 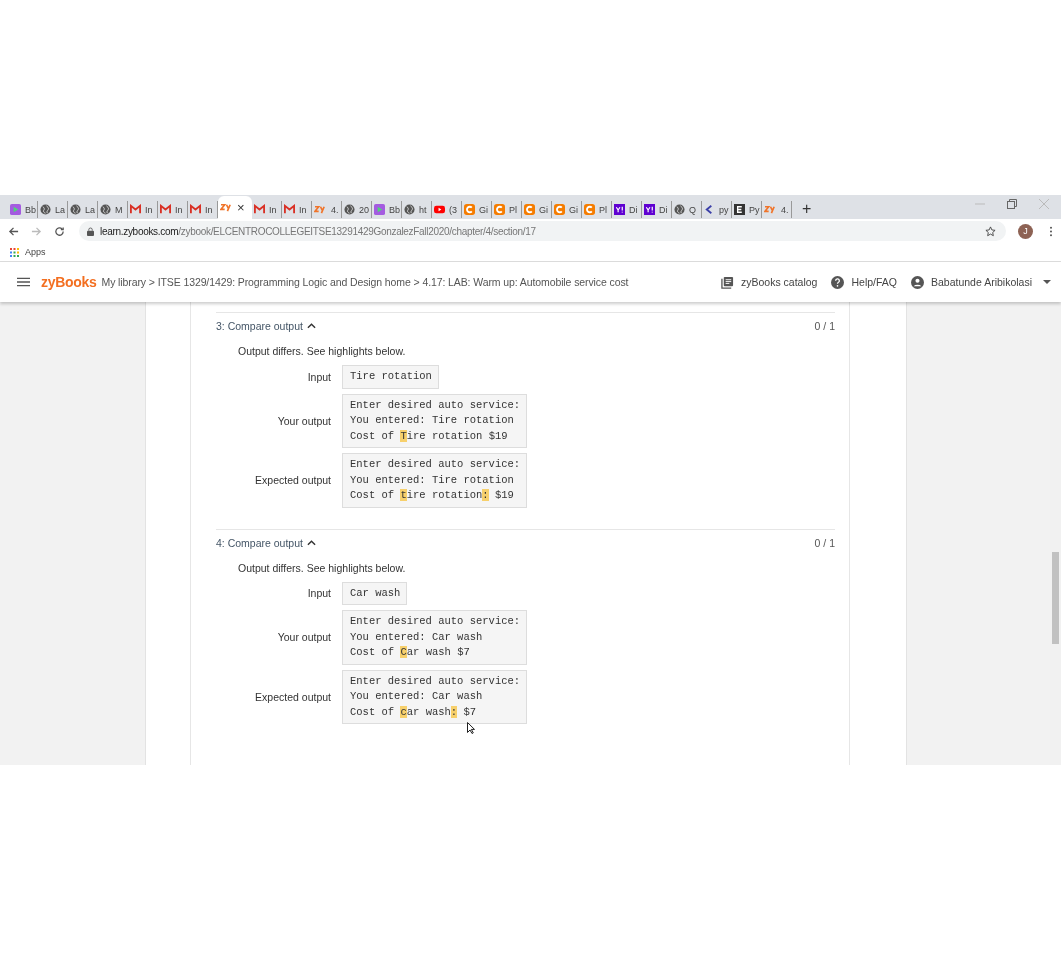 I want to click on output-box: Enter desired auto service: You entered: Tire rotation Cost of tire rotation: $19, so click(x=435, y=480).